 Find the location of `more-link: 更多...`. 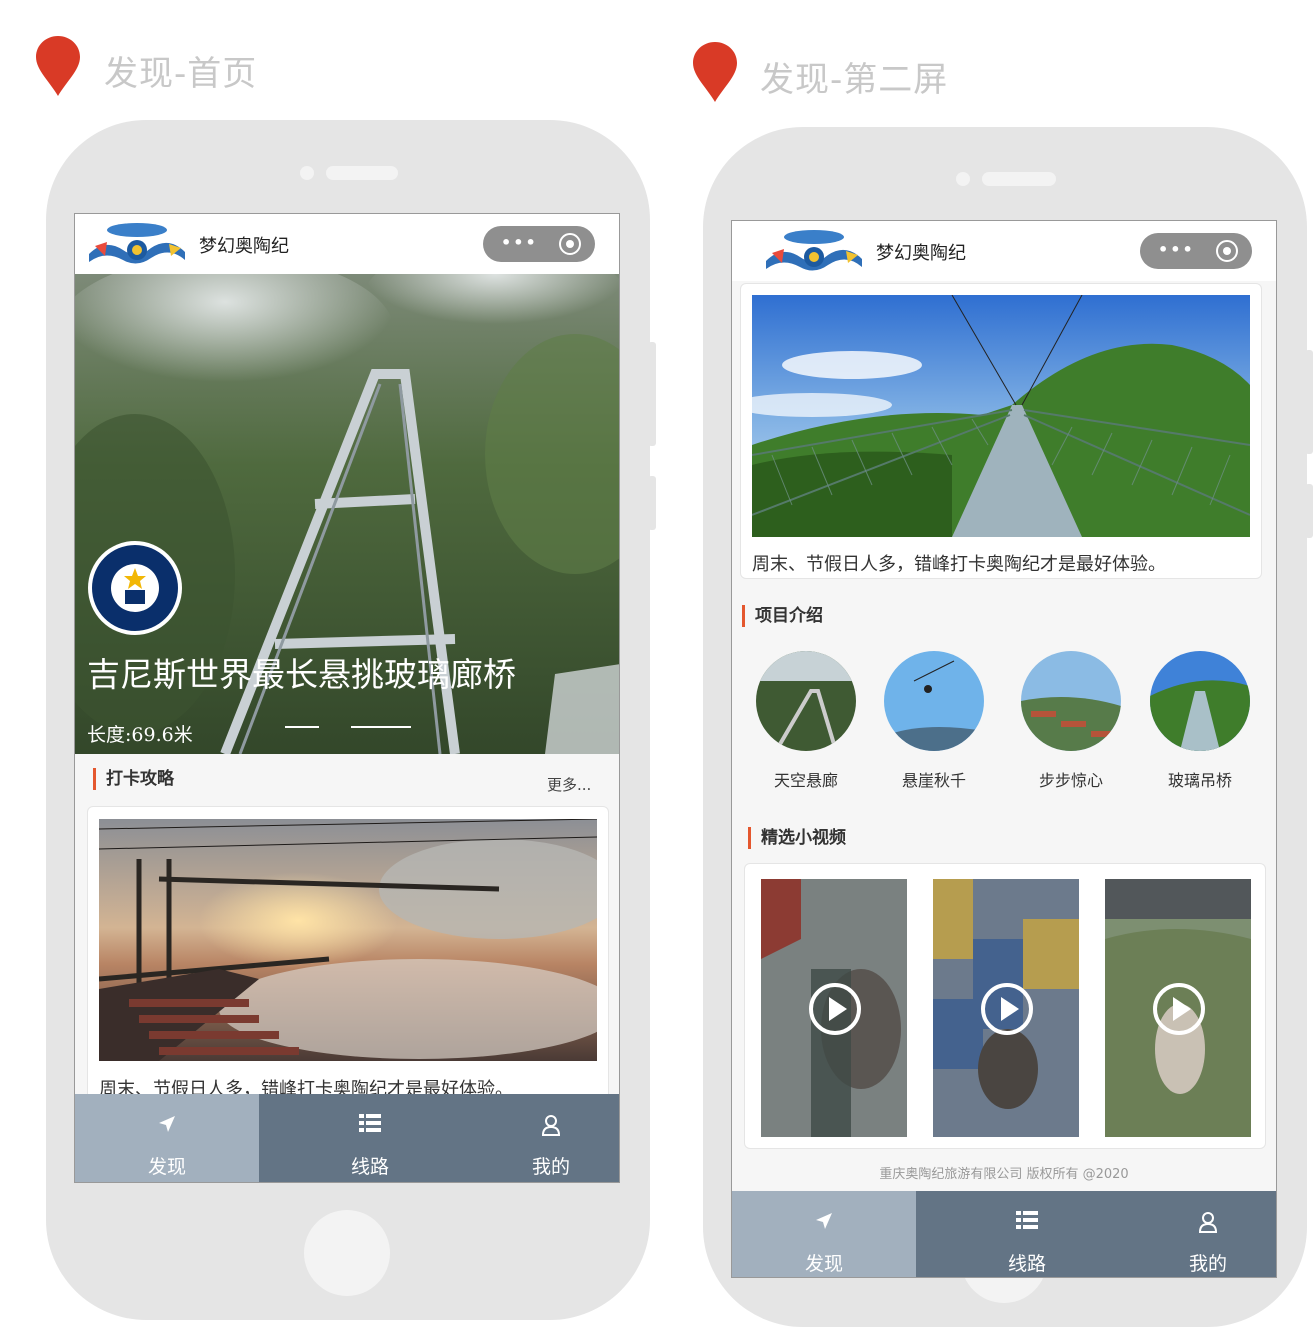

more-link: 更多... is located at coordinates (569, 784).